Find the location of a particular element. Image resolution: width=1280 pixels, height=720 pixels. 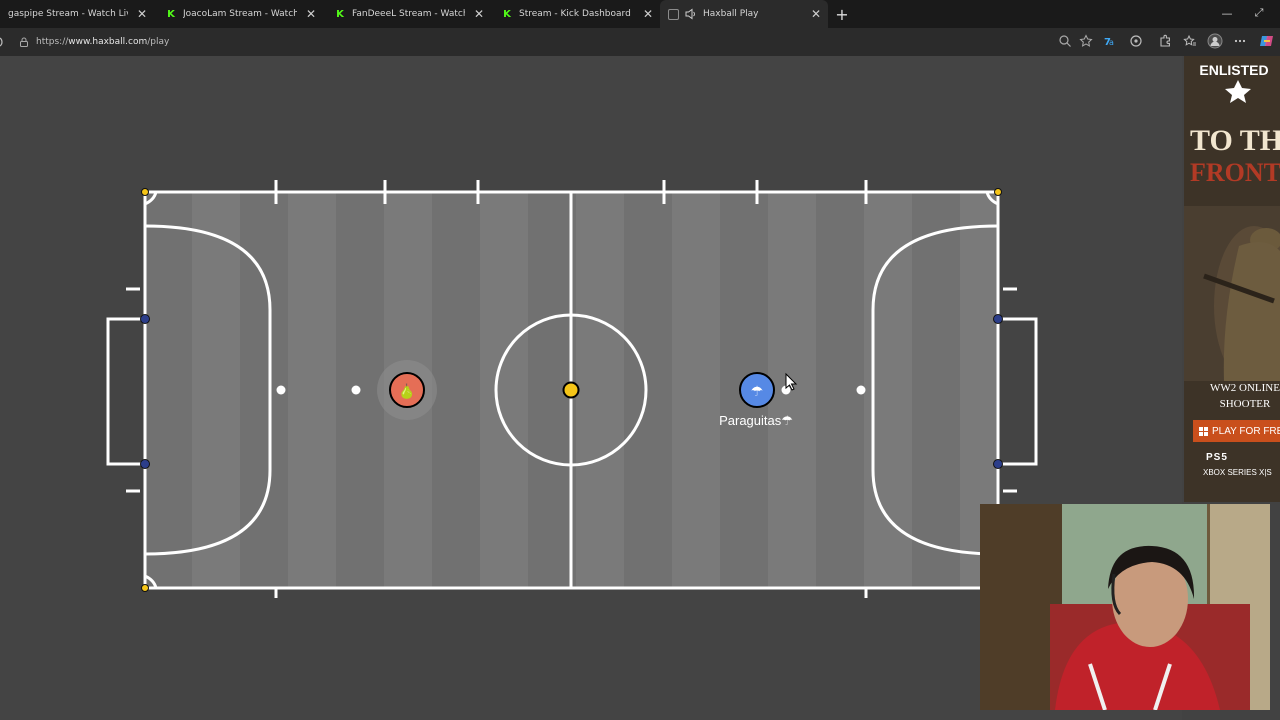

ad-subheadline: FRONT is located at coordinates (1235, 172).